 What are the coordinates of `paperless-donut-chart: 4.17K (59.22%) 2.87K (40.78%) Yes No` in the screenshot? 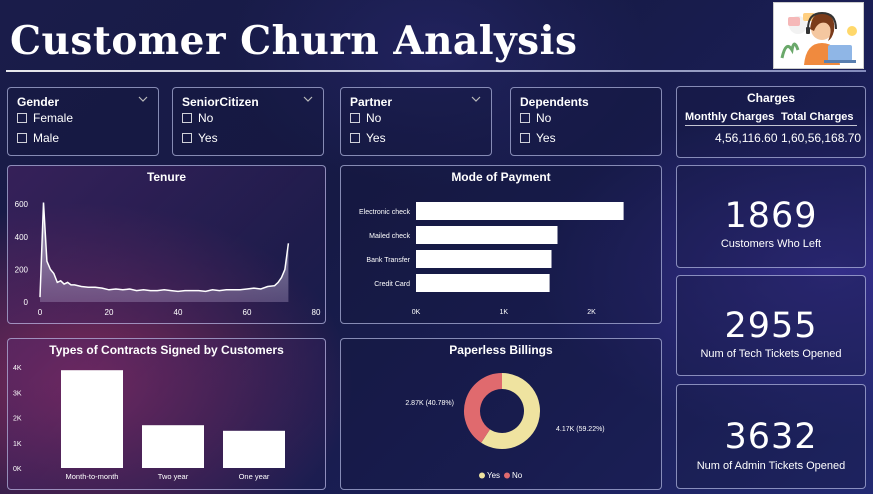 It's located at (502, 415).